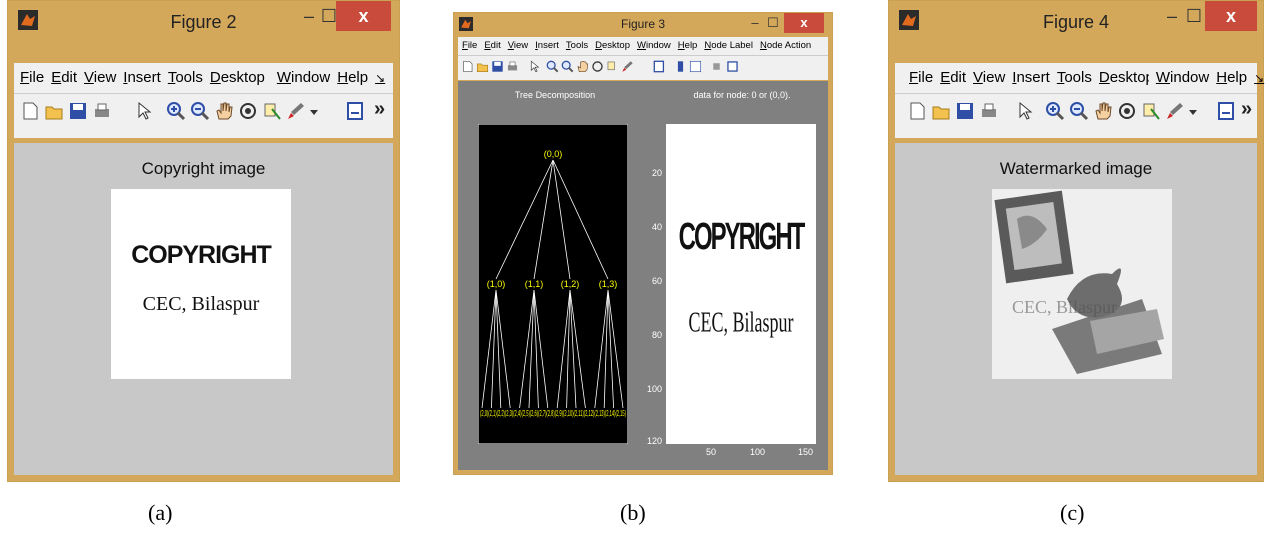  Describe the element at coordinates (695, 66) in the screenshot. I see `legend-icon` at that location.